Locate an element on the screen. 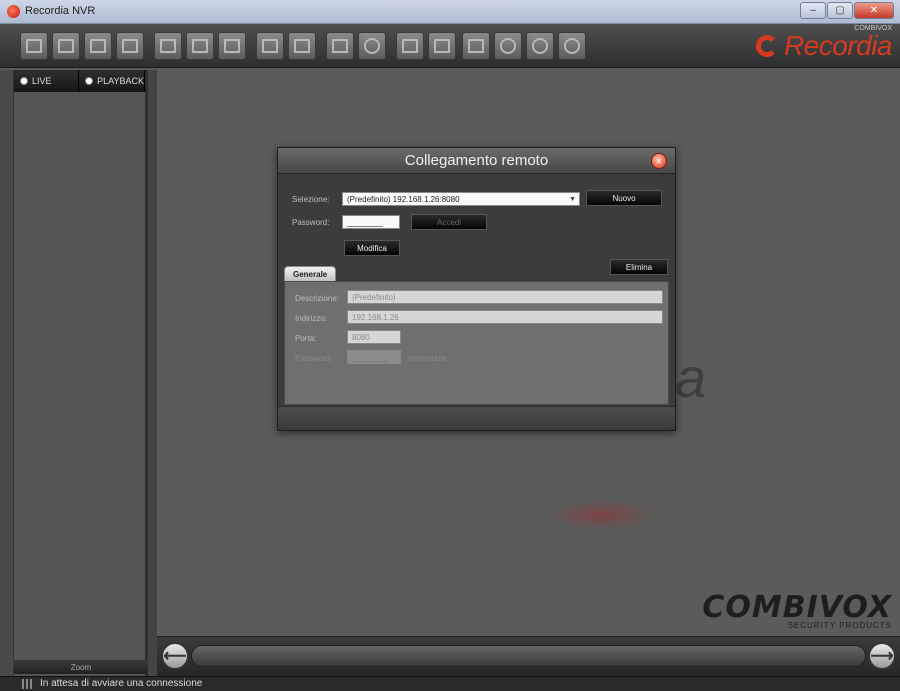  layout-2x2-icon is located at coordinates (98, 46).